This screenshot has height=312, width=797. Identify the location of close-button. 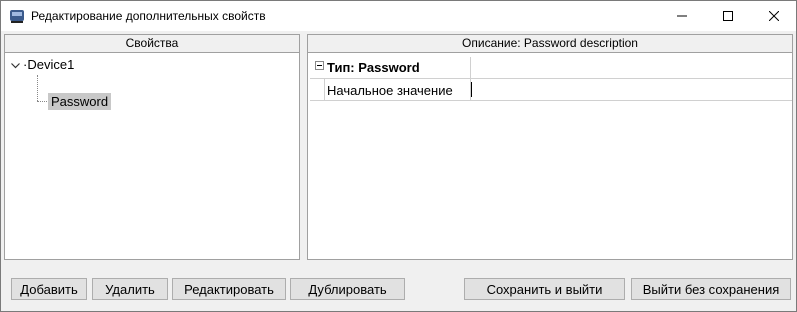
(774, 16).